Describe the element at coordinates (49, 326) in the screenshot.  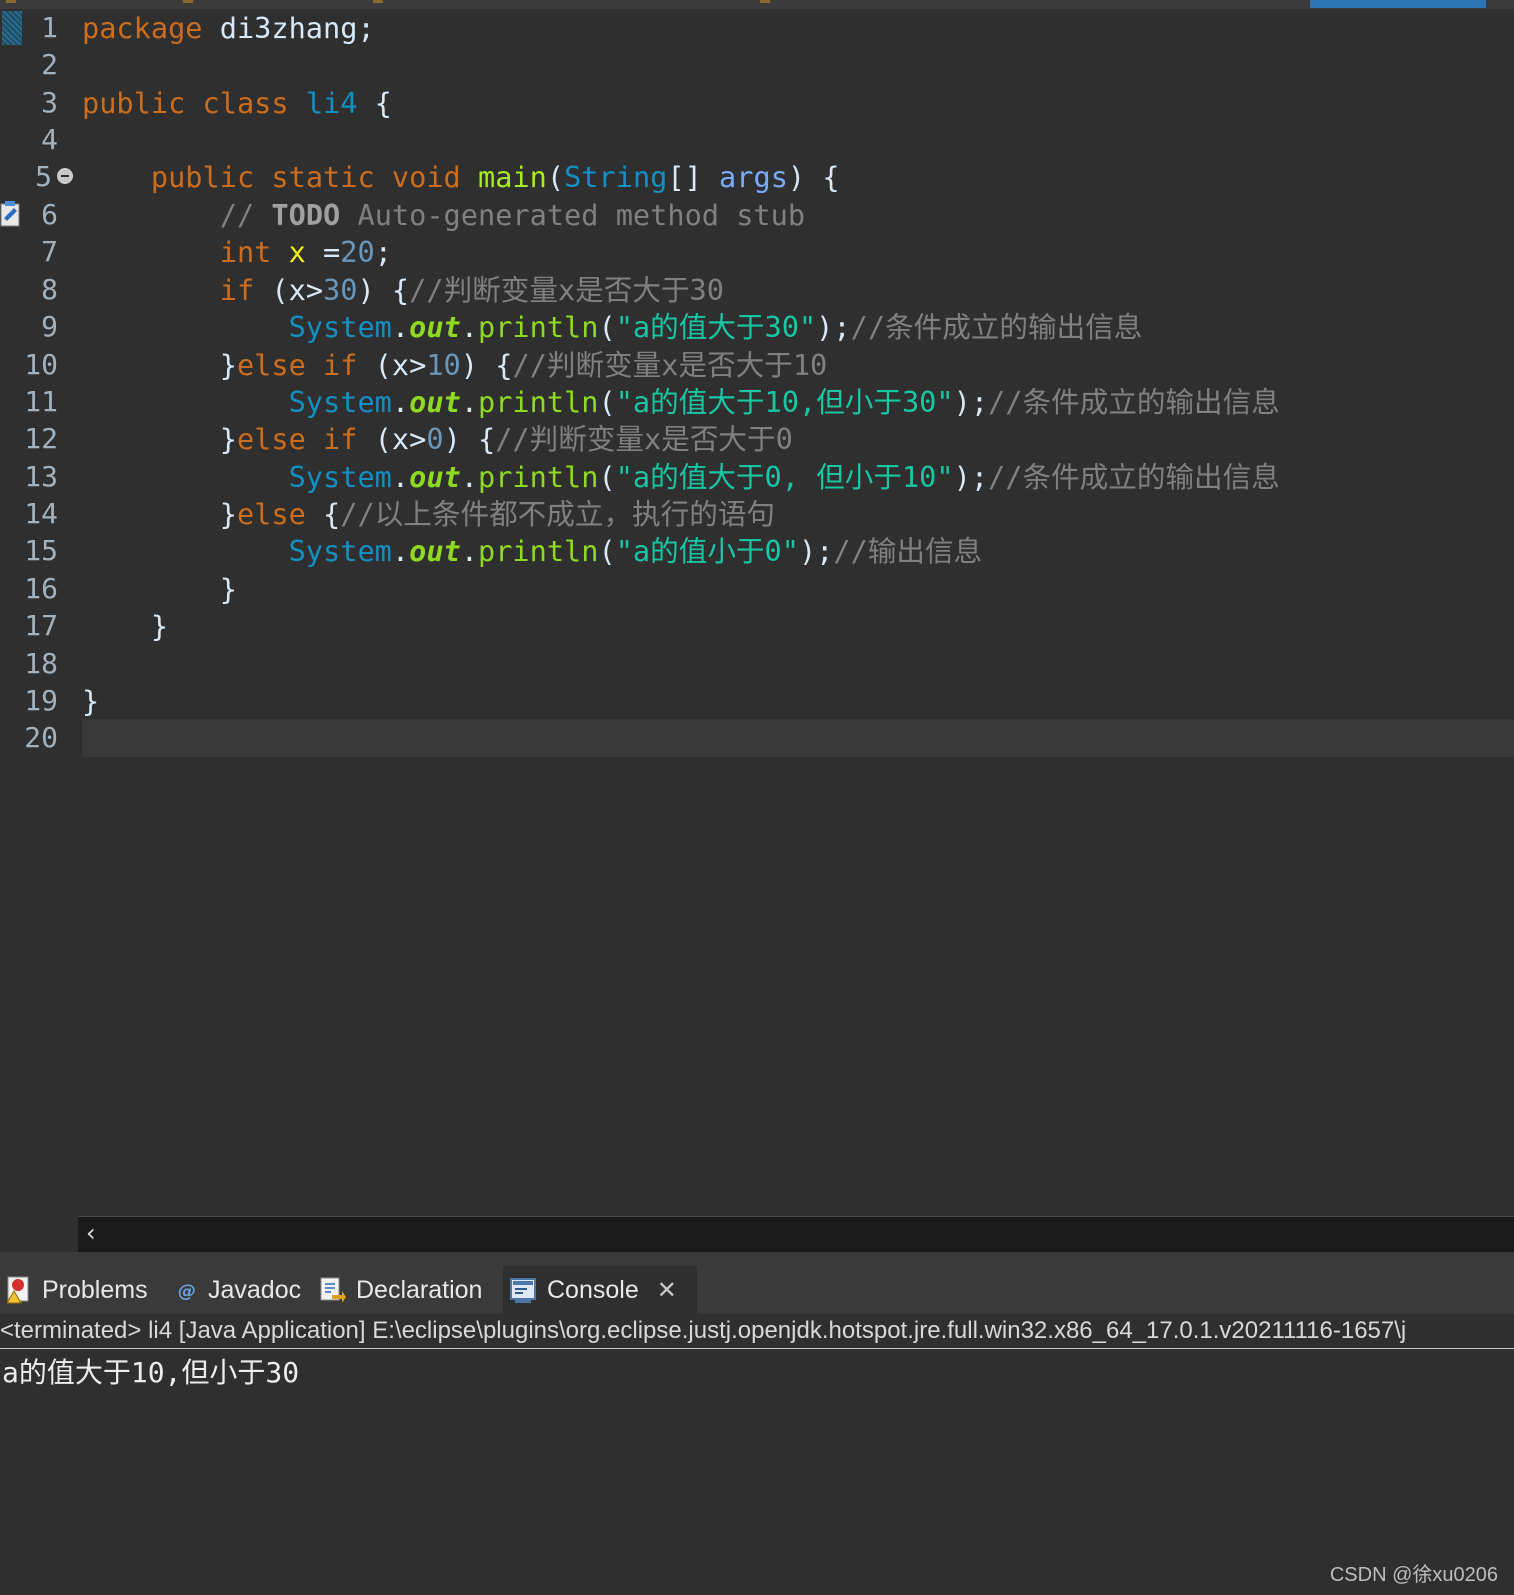
I see `line-number: 9` at that location.